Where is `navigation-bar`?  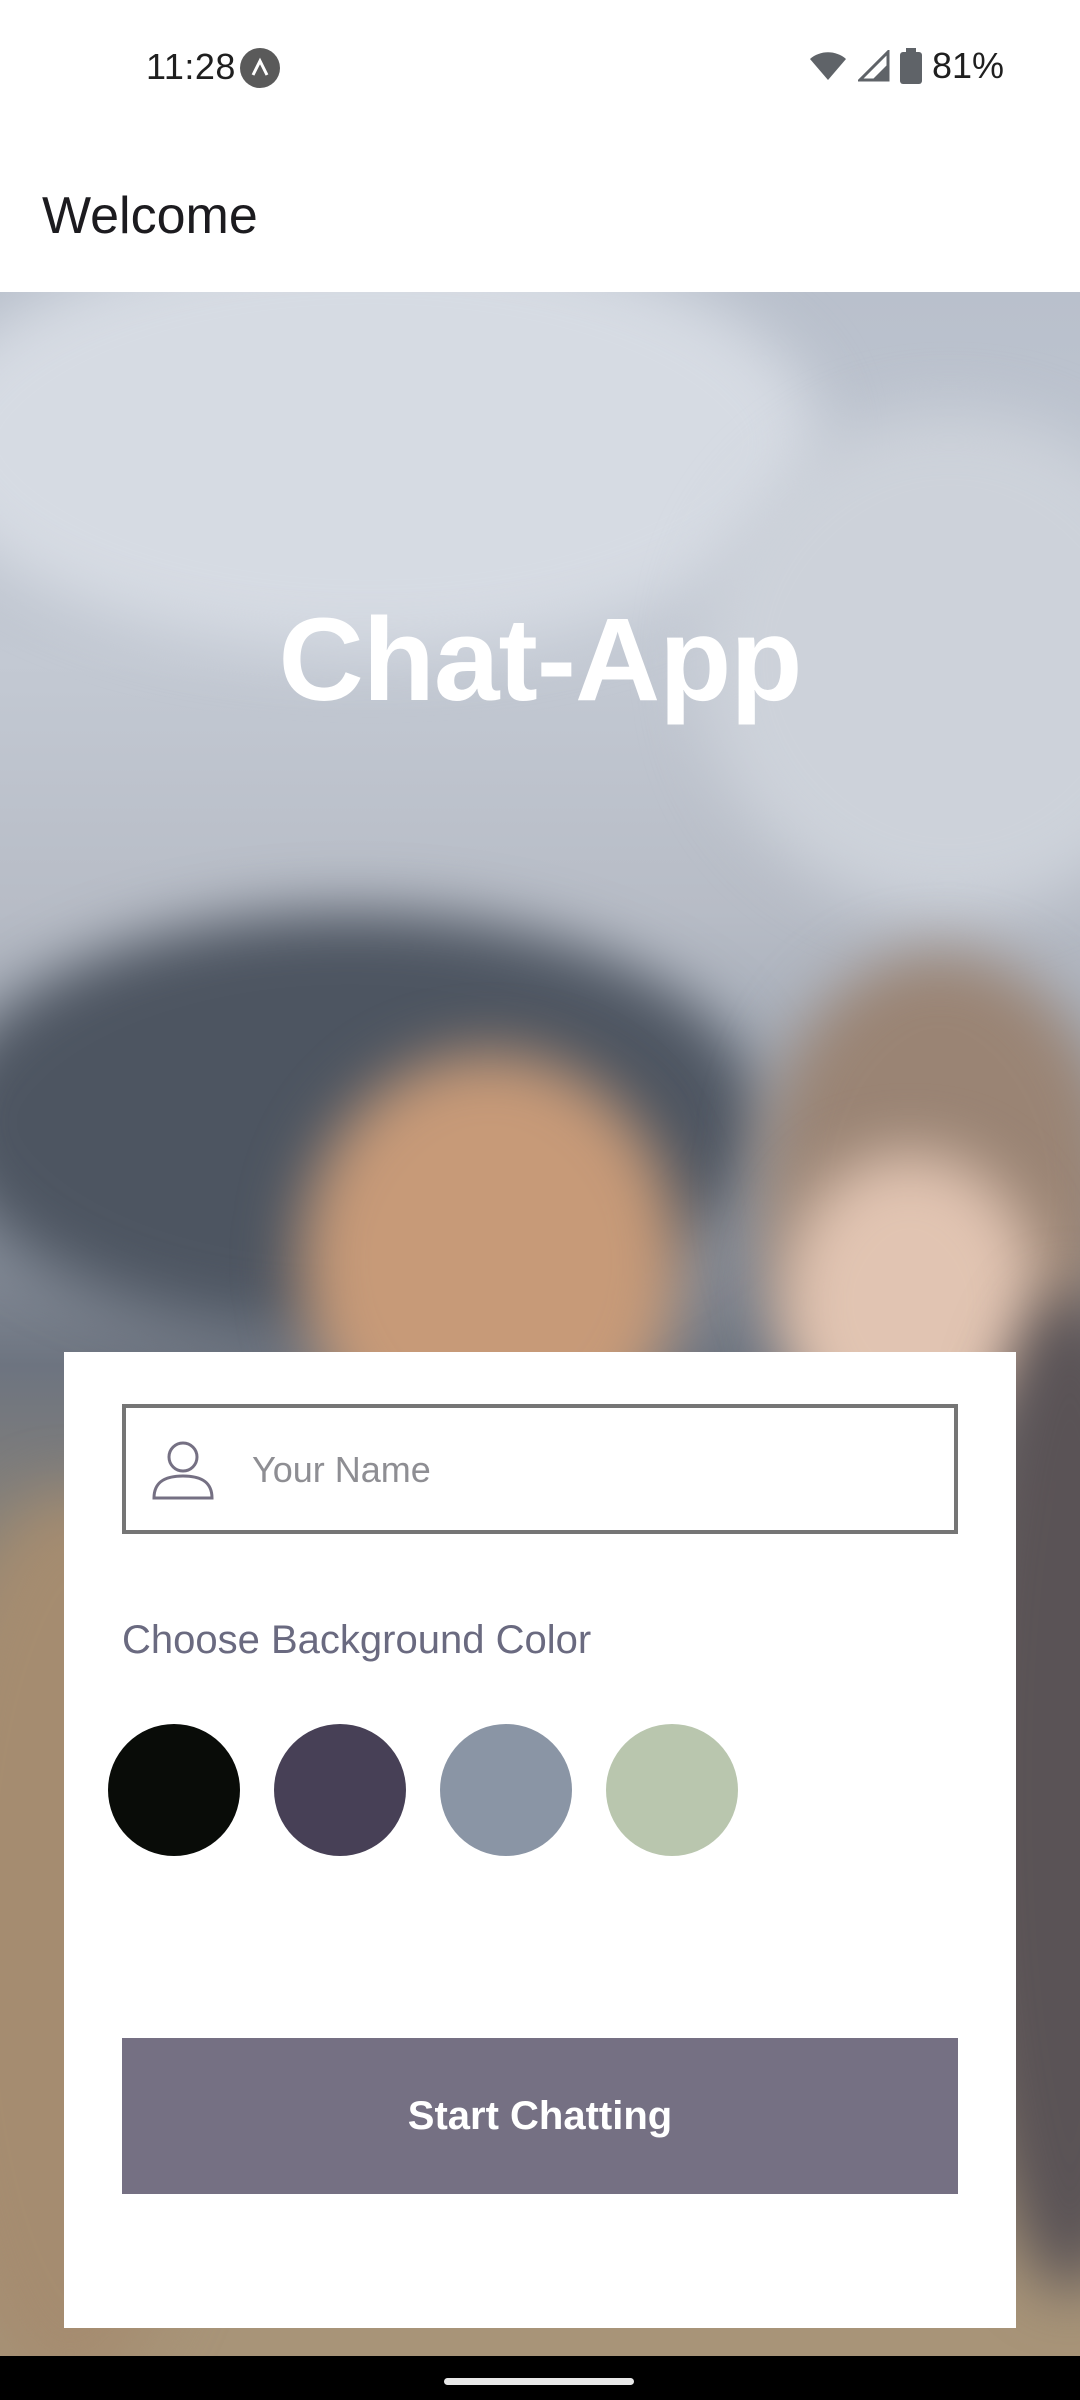 navigation-bar is located at coordinates (540, 2378).